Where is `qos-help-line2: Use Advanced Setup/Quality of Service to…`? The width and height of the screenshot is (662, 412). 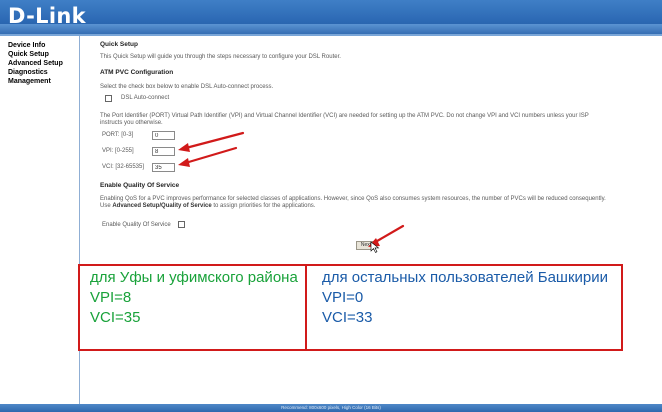 qos-help-line2: Use Advanced Setup/Quality of Service to… is located at coordinates (207, 206).